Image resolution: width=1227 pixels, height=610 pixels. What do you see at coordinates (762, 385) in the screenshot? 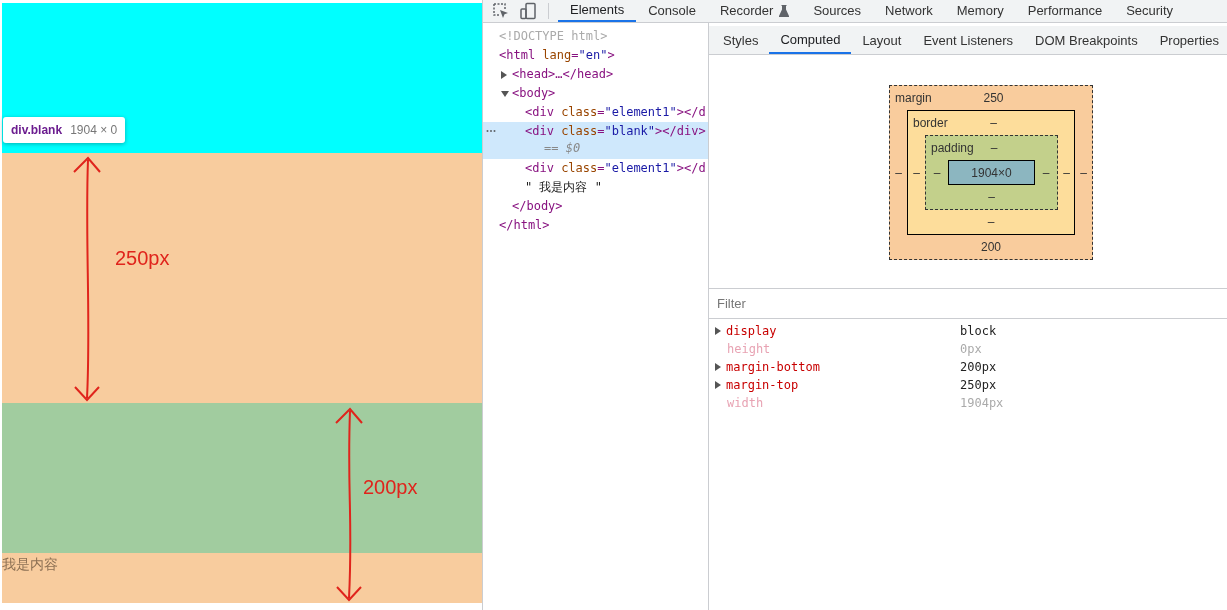
I see `property-name: margin-top` at bounding box center [762, 385].